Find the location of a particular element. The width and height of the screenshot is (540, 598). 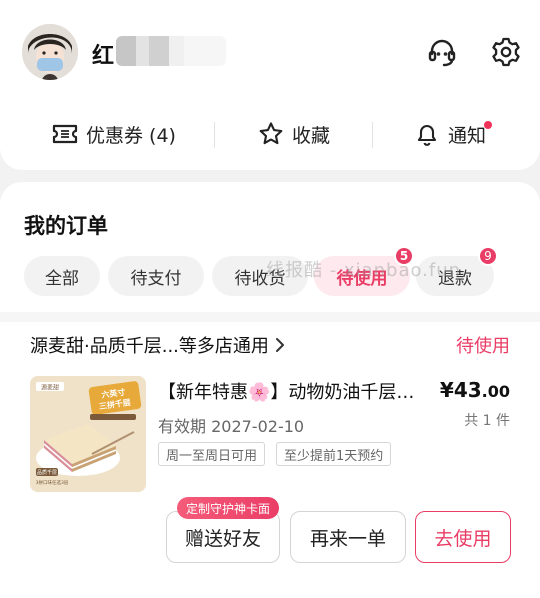

quick-links: 优惠券 (4) 收藏 通知 is located at coordinates (270, 134).